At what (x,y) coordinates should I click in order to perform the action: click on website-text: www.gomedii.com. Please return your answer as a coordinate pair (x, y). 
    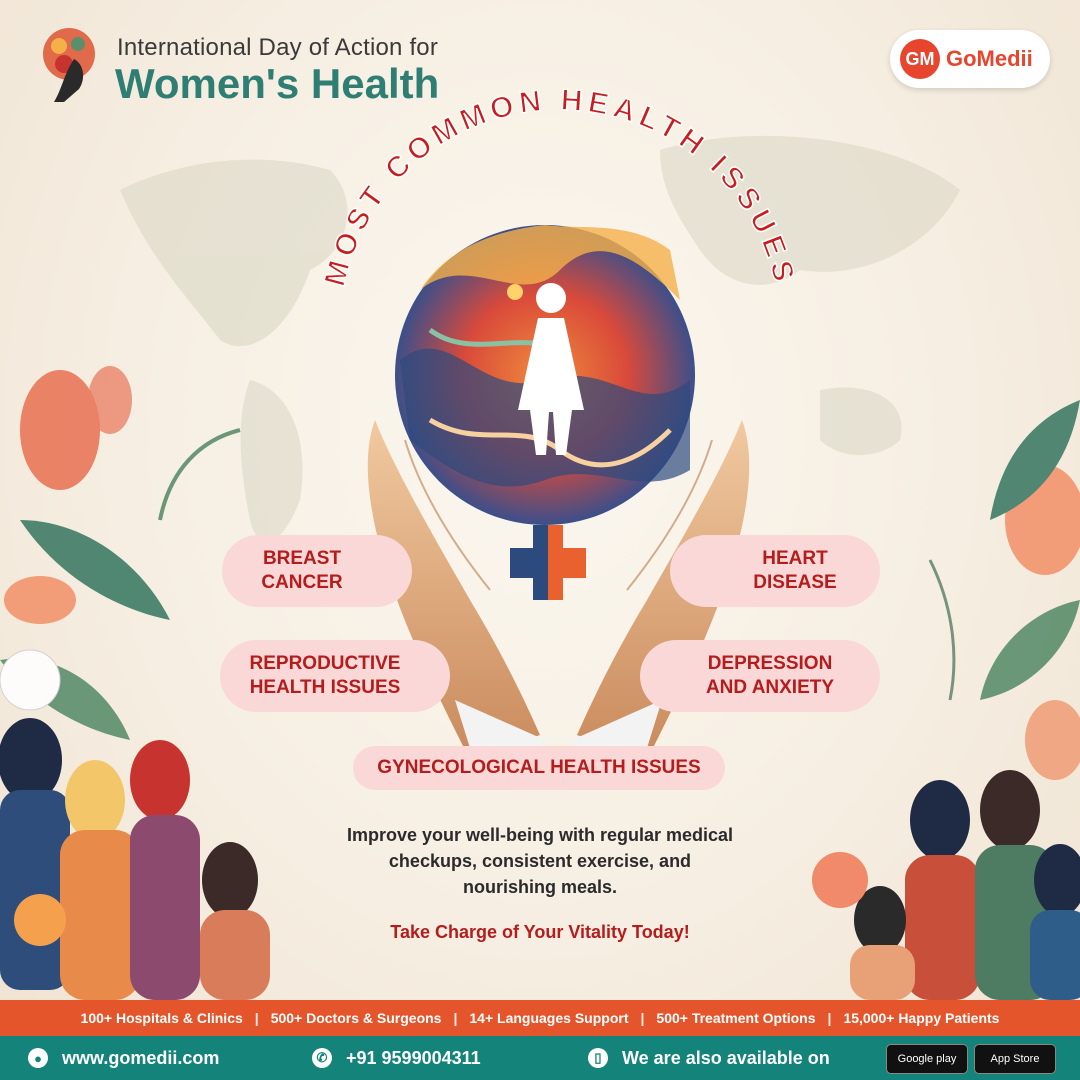
    Looking at the image, I should click on (141, 1057).